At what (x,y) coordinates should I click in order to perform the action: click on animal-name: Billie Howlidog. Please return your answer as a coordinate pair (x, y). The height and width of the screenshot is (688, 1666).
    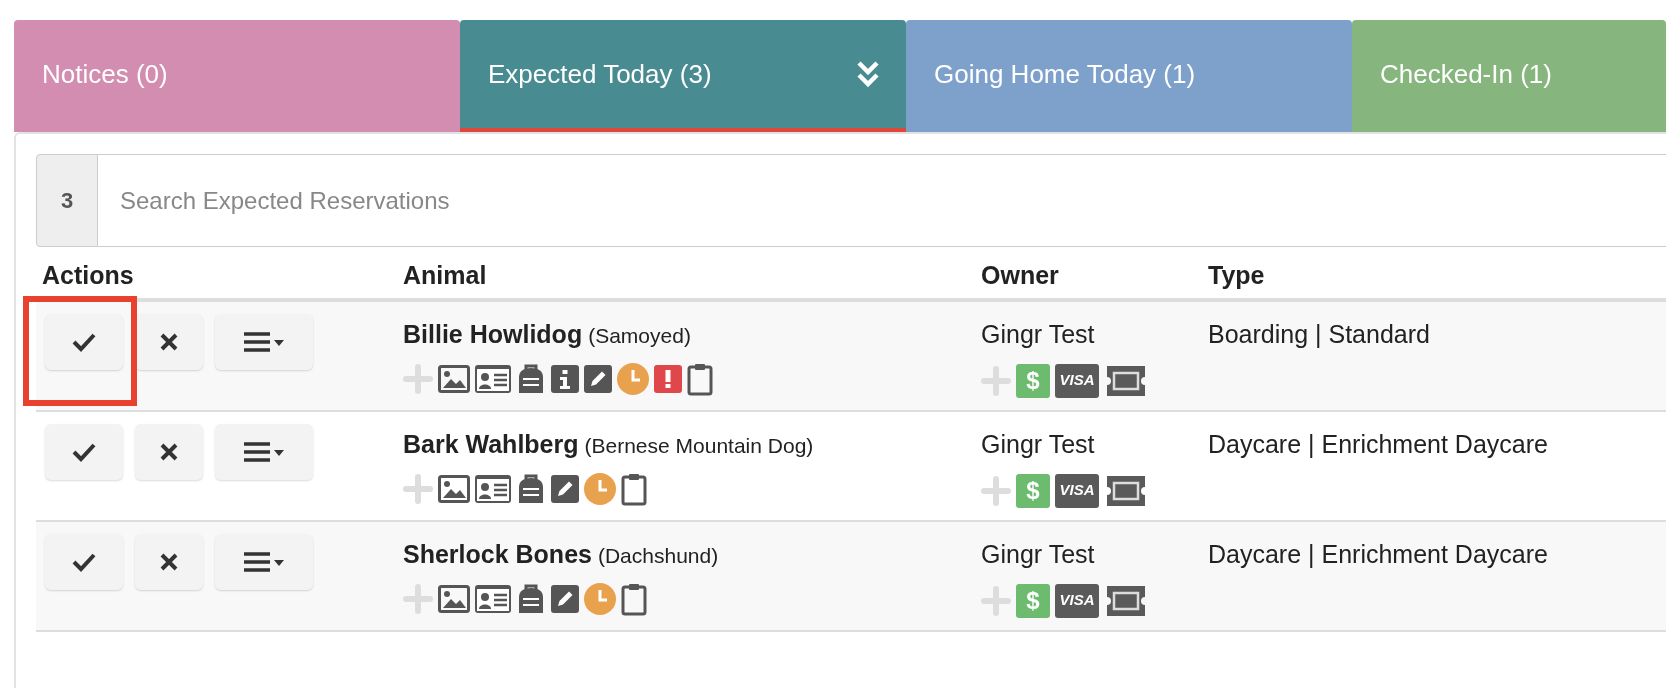
    Looking at the image, I should click on (493, 335).